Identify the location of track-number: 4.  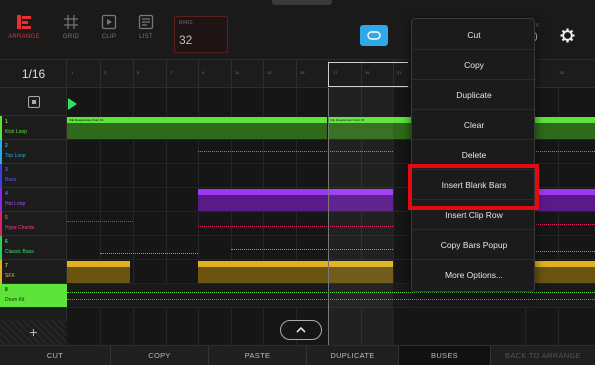
(6, 194).